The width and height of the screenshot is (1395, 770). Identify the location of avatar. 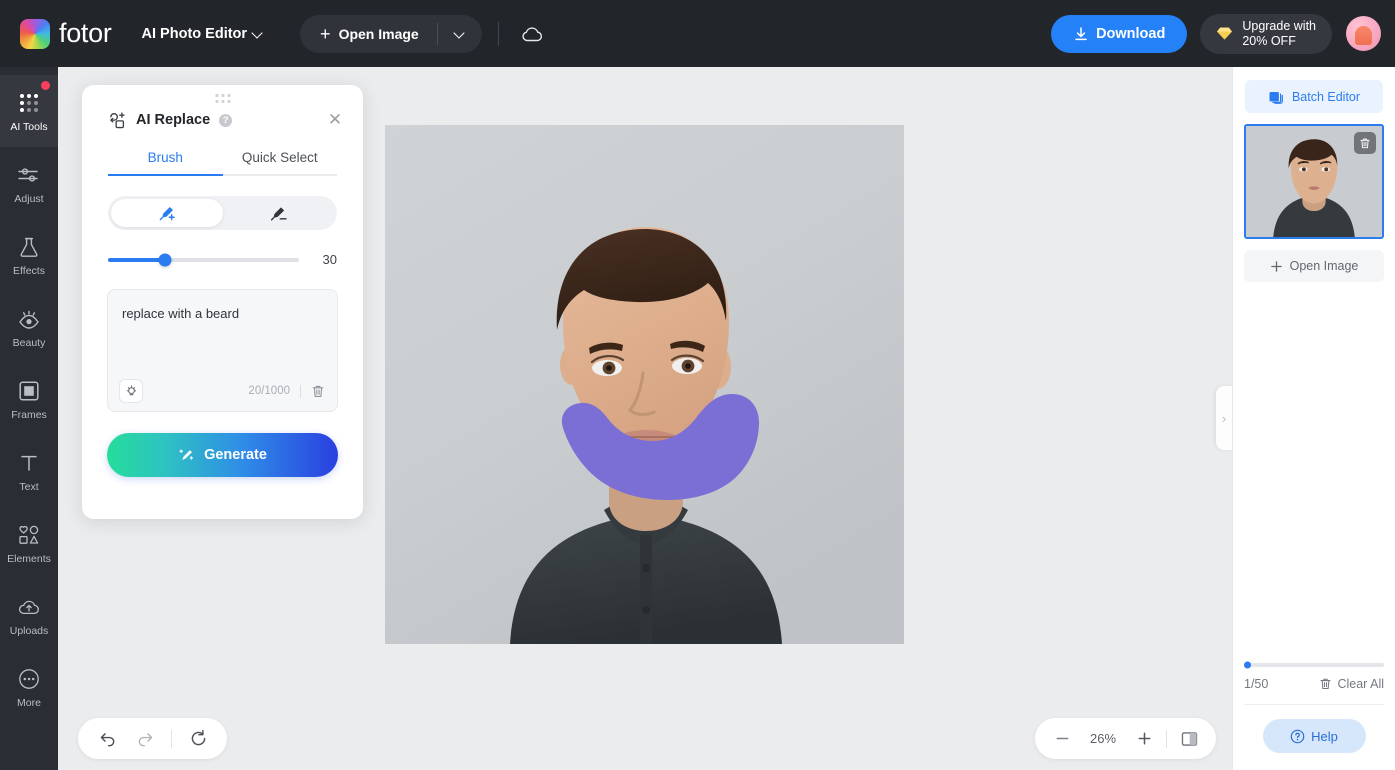
(1363, 33).